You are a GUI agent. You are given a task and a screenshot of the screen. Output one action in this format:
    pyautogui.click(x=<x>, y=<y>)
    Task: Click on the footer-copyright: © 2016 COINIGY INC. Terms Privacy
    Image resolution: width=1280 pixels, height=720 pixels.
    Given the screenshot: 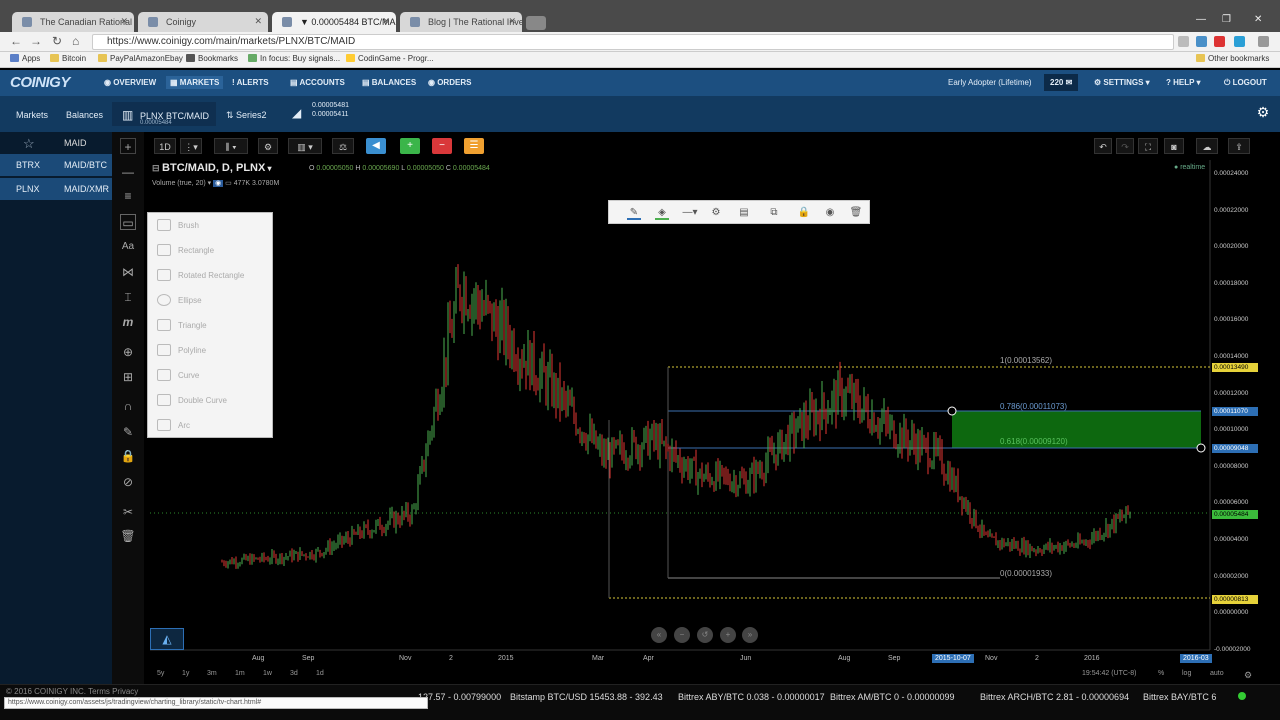 What is the action you would take?
    pyautogui.click(x=72, y=691)
    